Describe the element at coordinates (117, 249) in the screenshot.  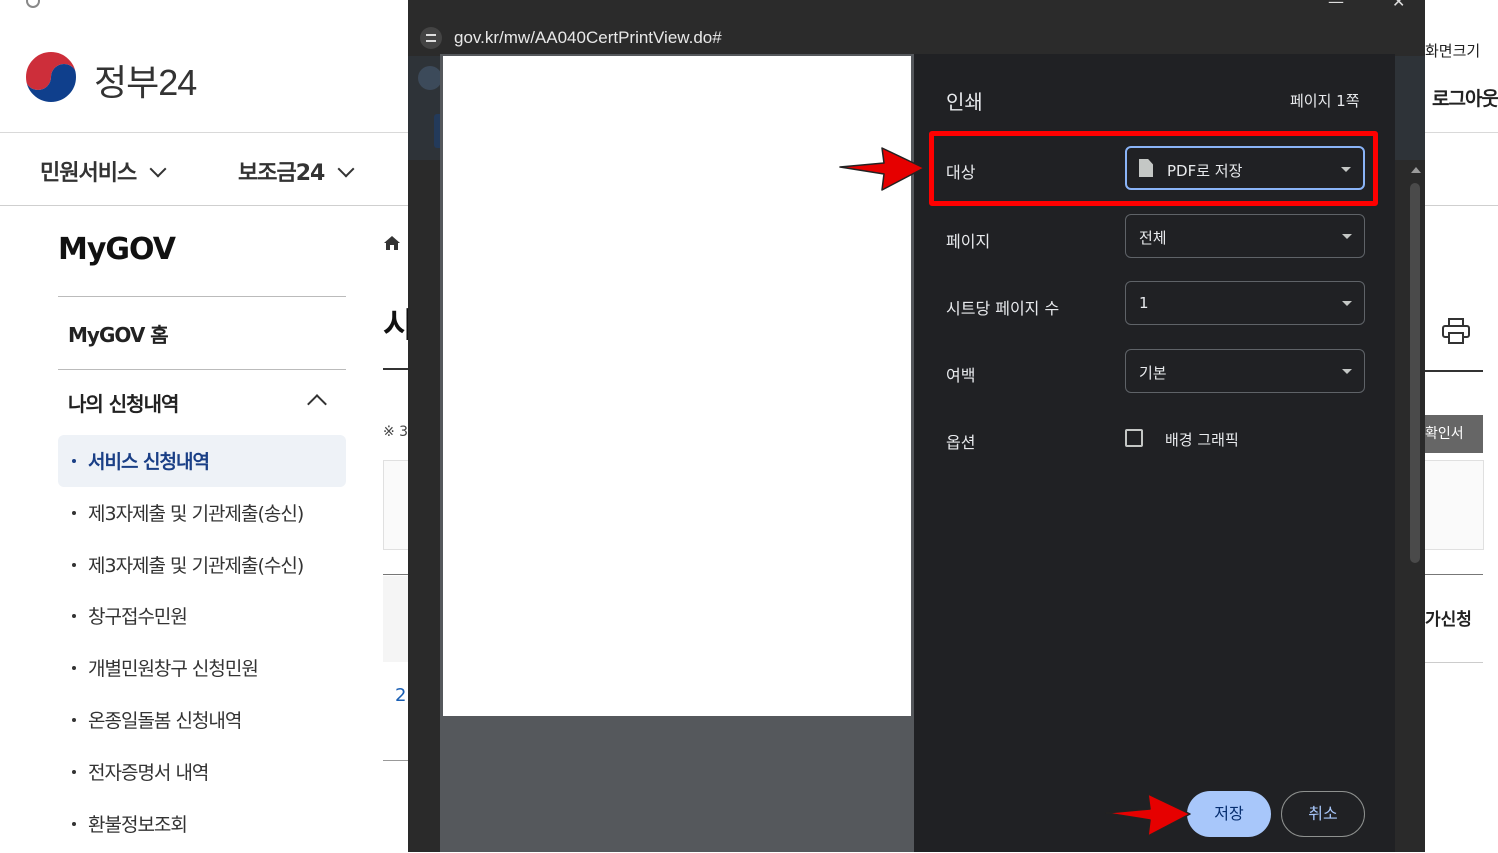
I see `sidebar-title: MyGOV` at that location.